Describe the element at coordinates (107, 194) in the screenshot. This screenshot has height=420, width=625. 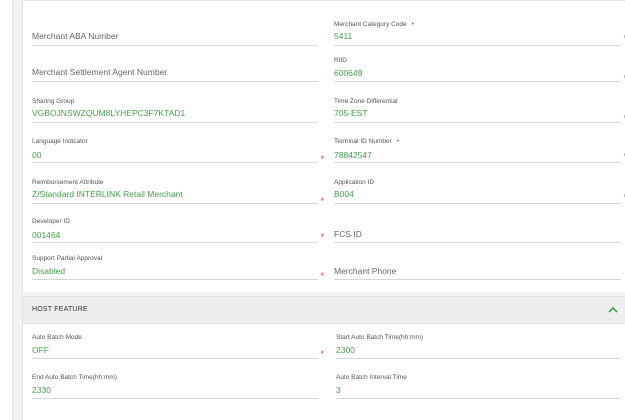
I see `reimbursement-value: Z/Standard INTERLINK Retail Merchant` at that location.